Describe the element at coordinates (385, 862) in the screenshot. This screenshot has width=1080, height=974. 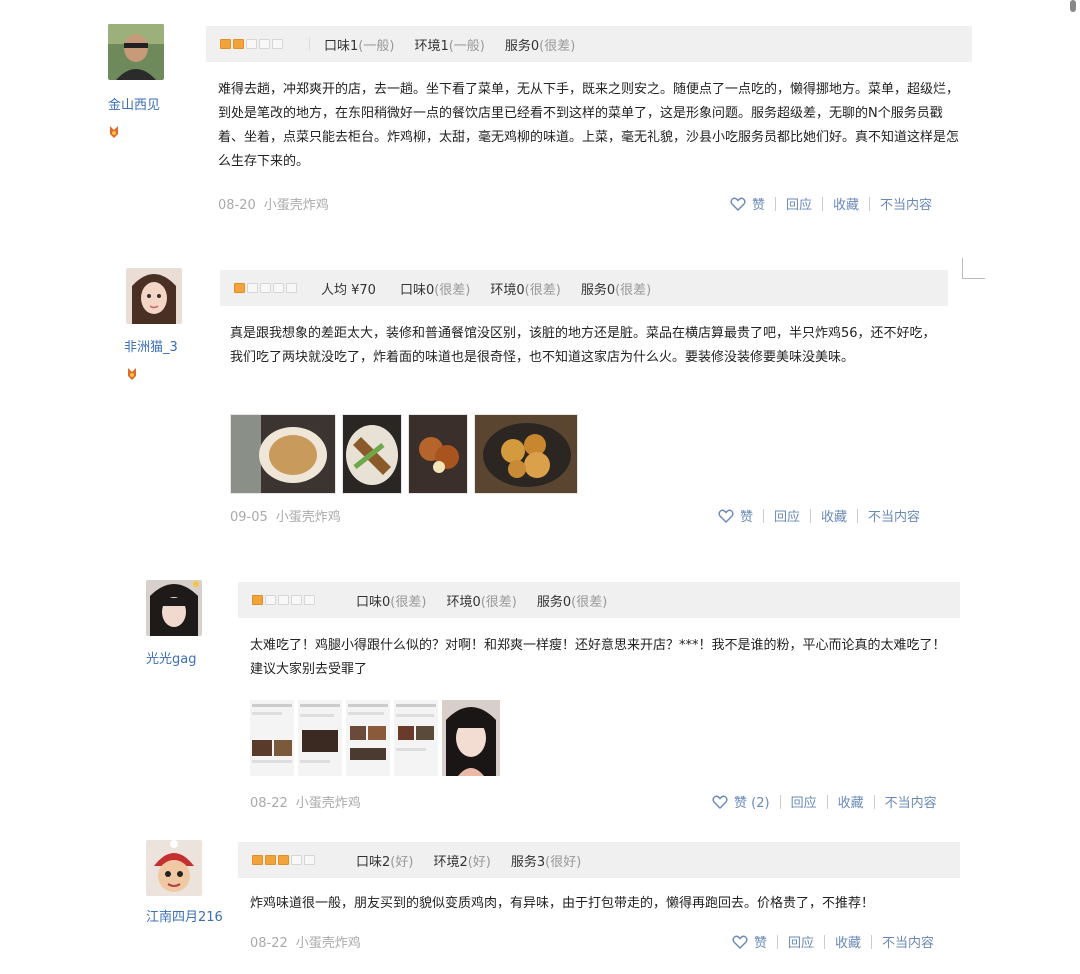
I see `taste-score: 口味2(好)` at that location.